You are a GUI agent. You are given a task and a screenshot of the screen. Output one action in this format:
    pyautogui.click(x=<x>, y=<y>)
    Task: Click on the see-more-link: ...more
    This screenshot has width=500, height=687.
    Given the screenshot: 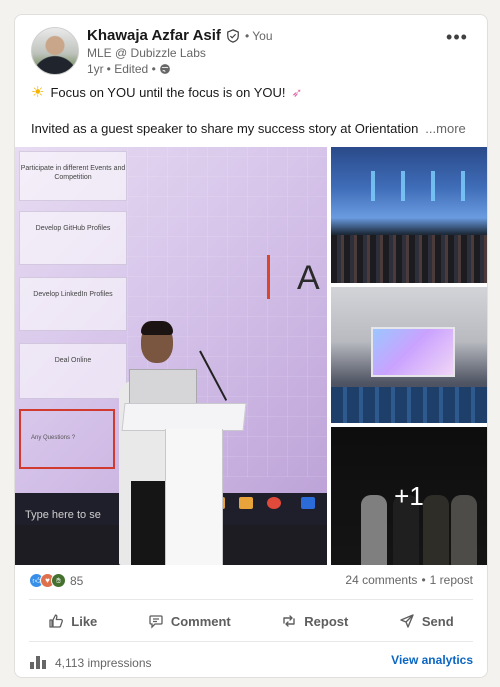 What is the action you would take?
    pyautogui.click(x=445, y=129)
    